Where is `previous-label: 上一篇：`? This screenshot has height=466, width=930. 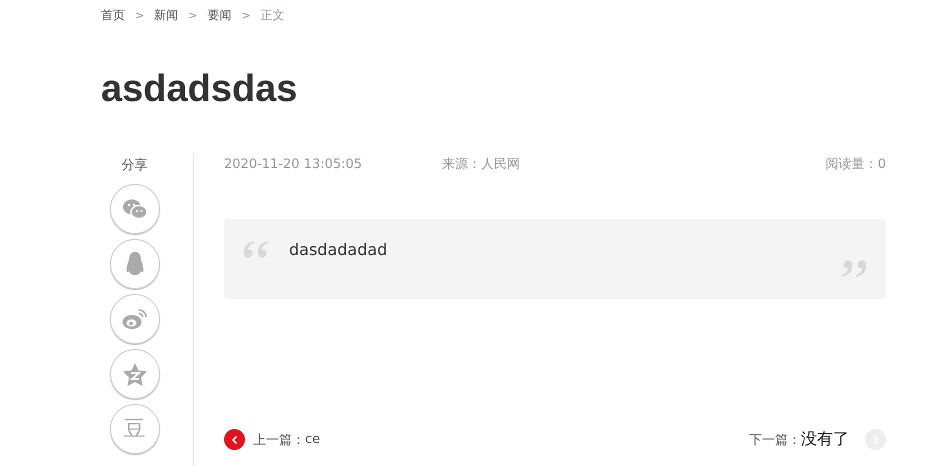
previous-label: 上一篇： is located at coordinates (279, 440).